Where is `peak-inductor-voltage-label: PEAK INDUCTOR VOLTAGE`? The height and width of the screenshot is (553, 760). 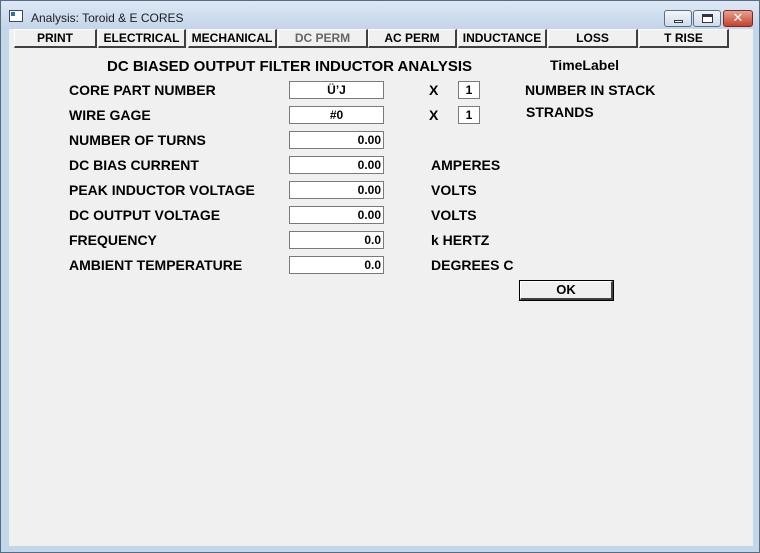 peak-inductor-voltage-label: PEAK INDUCTOR VOLTAGE is located at coordinates (162, 190).